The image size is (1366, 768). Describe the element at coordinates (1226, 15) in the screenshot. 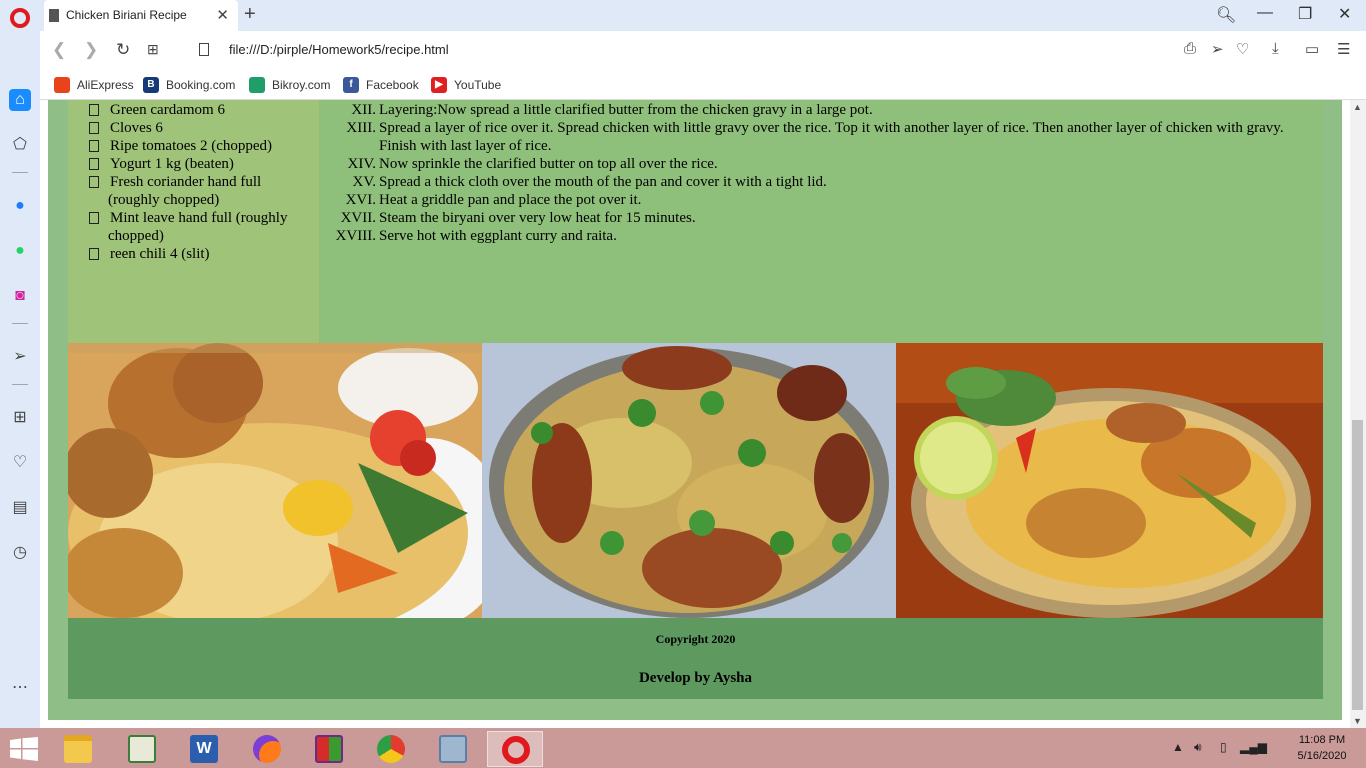

I see `search-tabs-icon: 🔍︎` at that location.